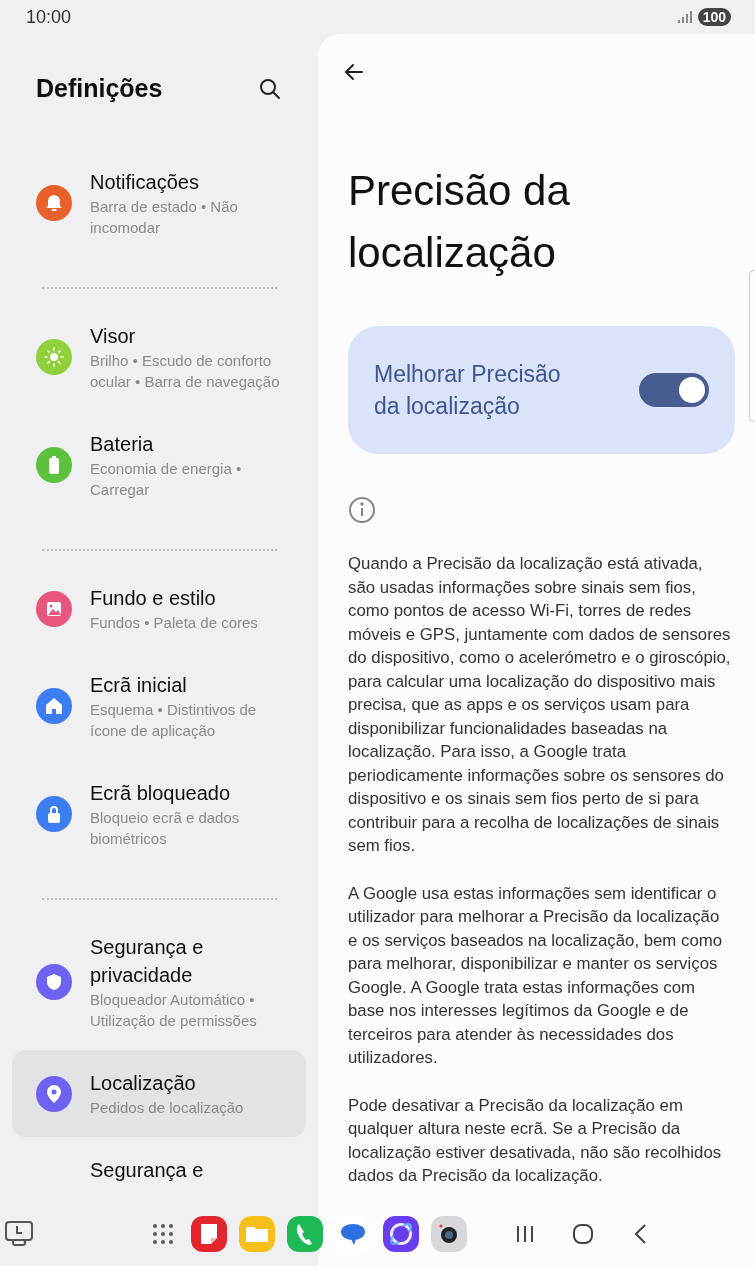  I want to click on description-text: Quando a Precisão da localização está ativada, são usadas informações sobre sinais sem fios, como pontos de acesso Wi-Fi, torres de redes móveis e GPS, juntamente com dados de sensores do dispositivo, como o acelerómetro e o giroscópio, para calcular uma localização do dispositivo mais precisa, que as apps e os serviços usam para disponibilizar funcionalidades baseadas na localização. Para isso, a Google trata periodicamente informações sobre os sensores do dispositivo e os sinais sem fios perto de si para contribuir para a recolha de localizações de sinais sem fios., so click(540, 705).